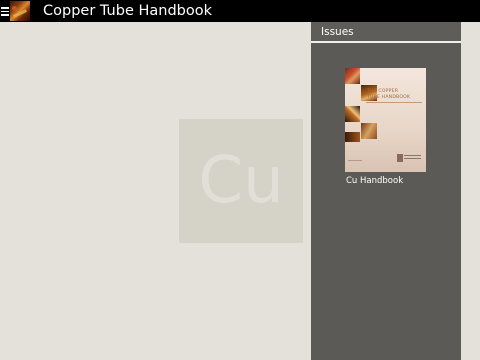 This screenshot has width=480, height=360. I want to click on issue-item-cu-handbook: THE COPPER TUBE HANDBOOK Cu Handbook, so click(386, 130).